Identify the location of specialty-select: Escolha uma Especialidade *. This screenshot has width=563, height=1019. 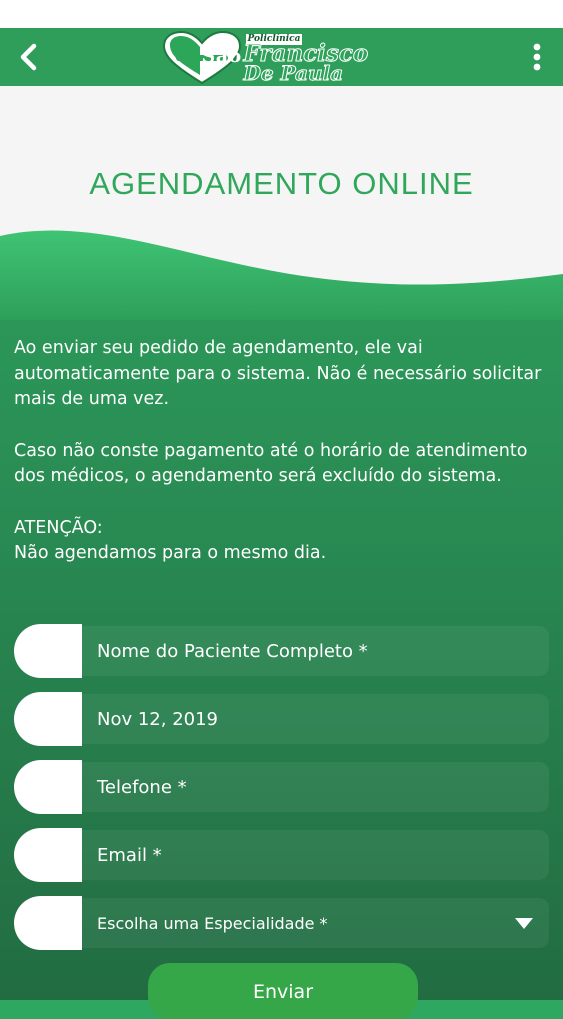
(315, 923).